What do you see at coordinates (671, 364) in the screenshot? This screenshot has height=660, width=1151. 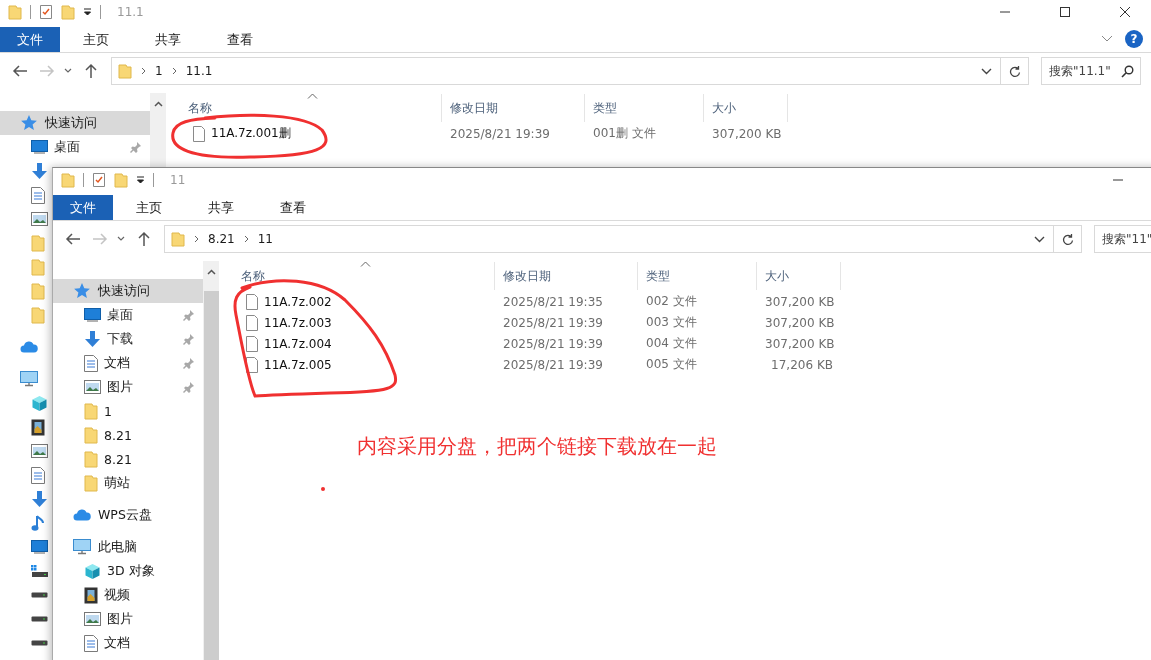 I see `file-type: 005 文件` at bounding box center [671, 364].